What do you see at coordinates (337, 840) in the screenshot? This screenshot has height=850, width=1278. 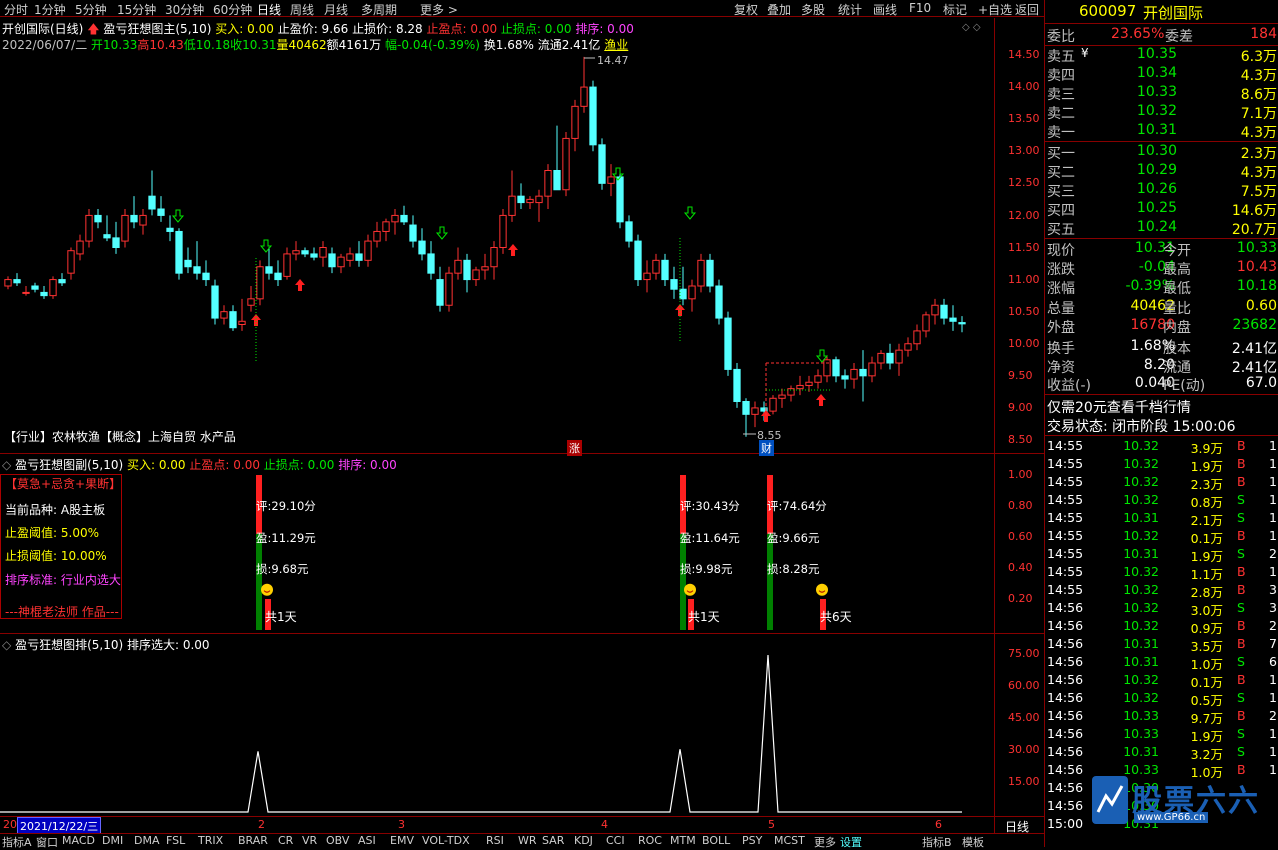 I see `indicator-tab: OBV` at bounding box center [337, 840].